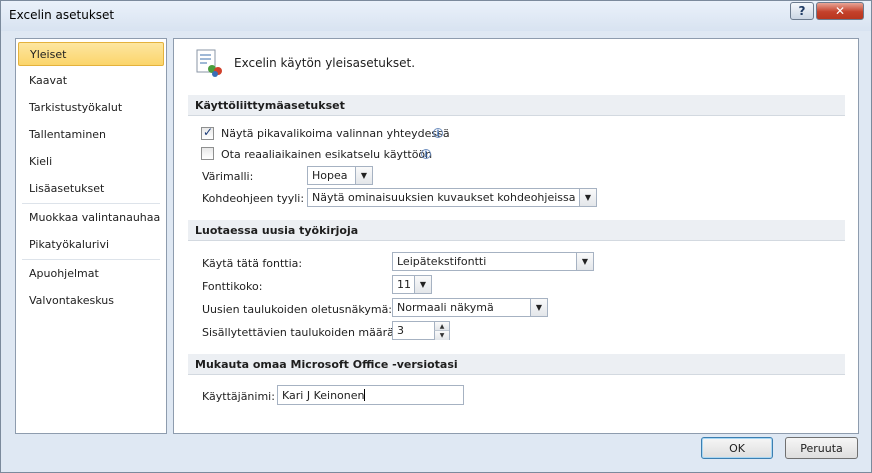 This screenshot has height=473, width=872. Describe the element at coordinates (238, 396) in the screenshot. I see `username-label: Käyttäjänimi:` at that location.